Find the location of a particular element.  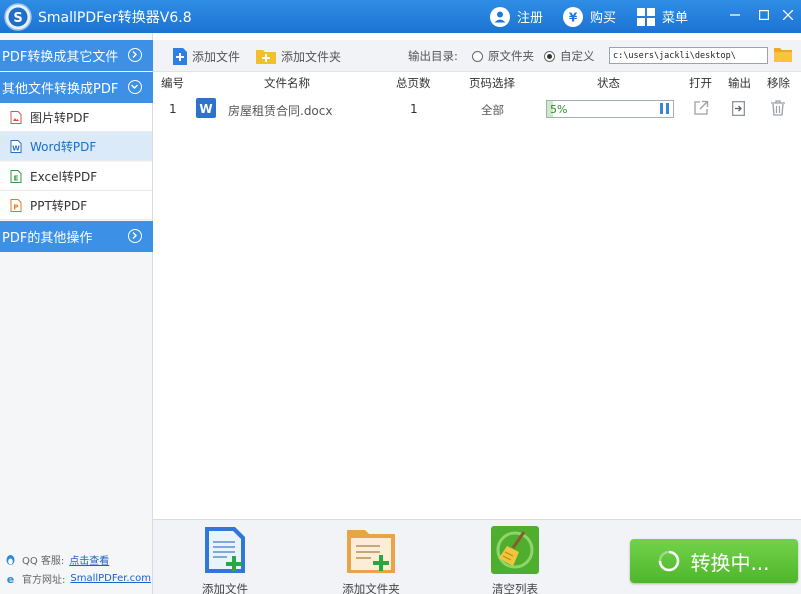

svg-text: E is located at coordinates (16, 178).